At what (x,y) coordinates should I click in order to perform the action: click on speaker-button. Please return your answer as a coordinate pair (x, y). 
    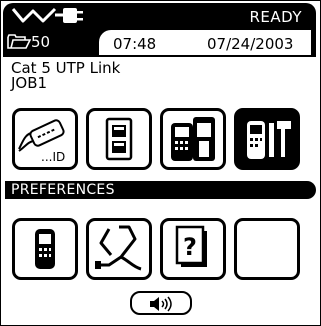
    Looking at the image, I should click on (161, 303).